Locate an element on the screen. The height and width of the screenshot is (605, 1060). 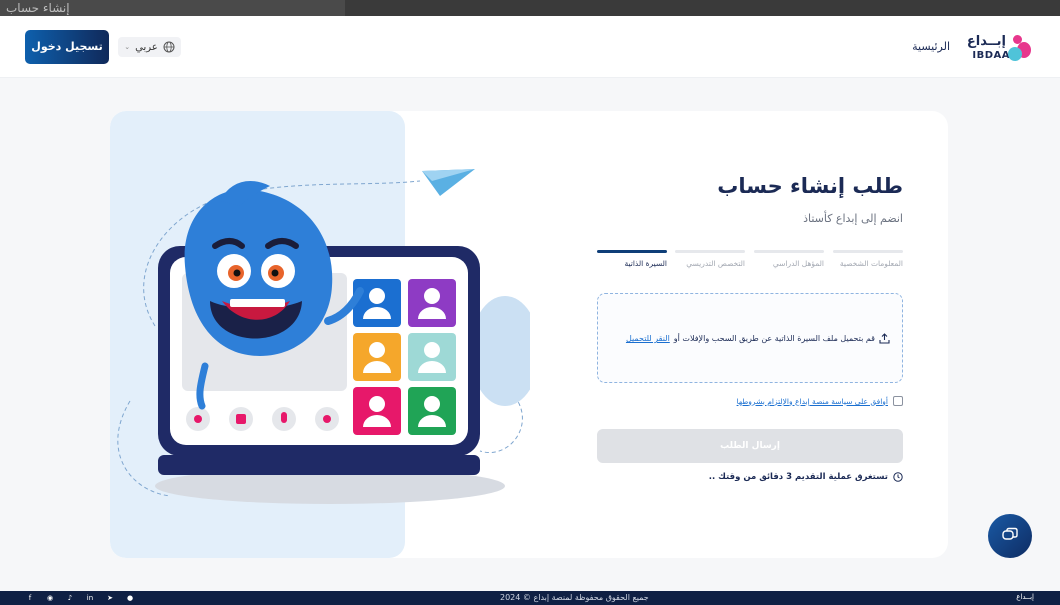
instagram-icon: ◉ is located at coordinates (50, 598).